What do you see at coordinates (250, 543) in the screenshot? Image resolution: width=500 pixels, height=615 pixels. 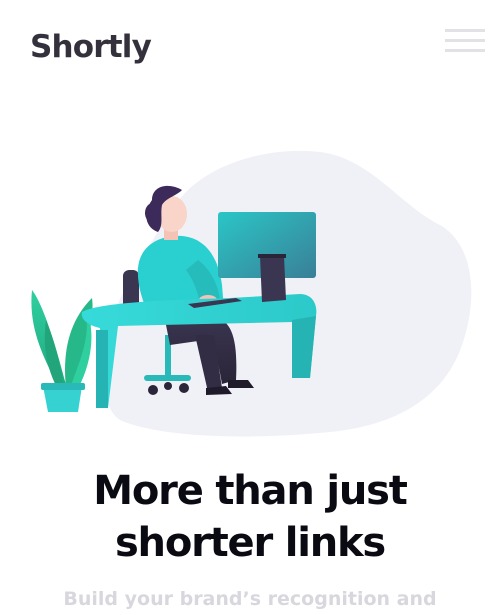 I see `hero-title-line2: shorter links` at bounding box center [250, 543].